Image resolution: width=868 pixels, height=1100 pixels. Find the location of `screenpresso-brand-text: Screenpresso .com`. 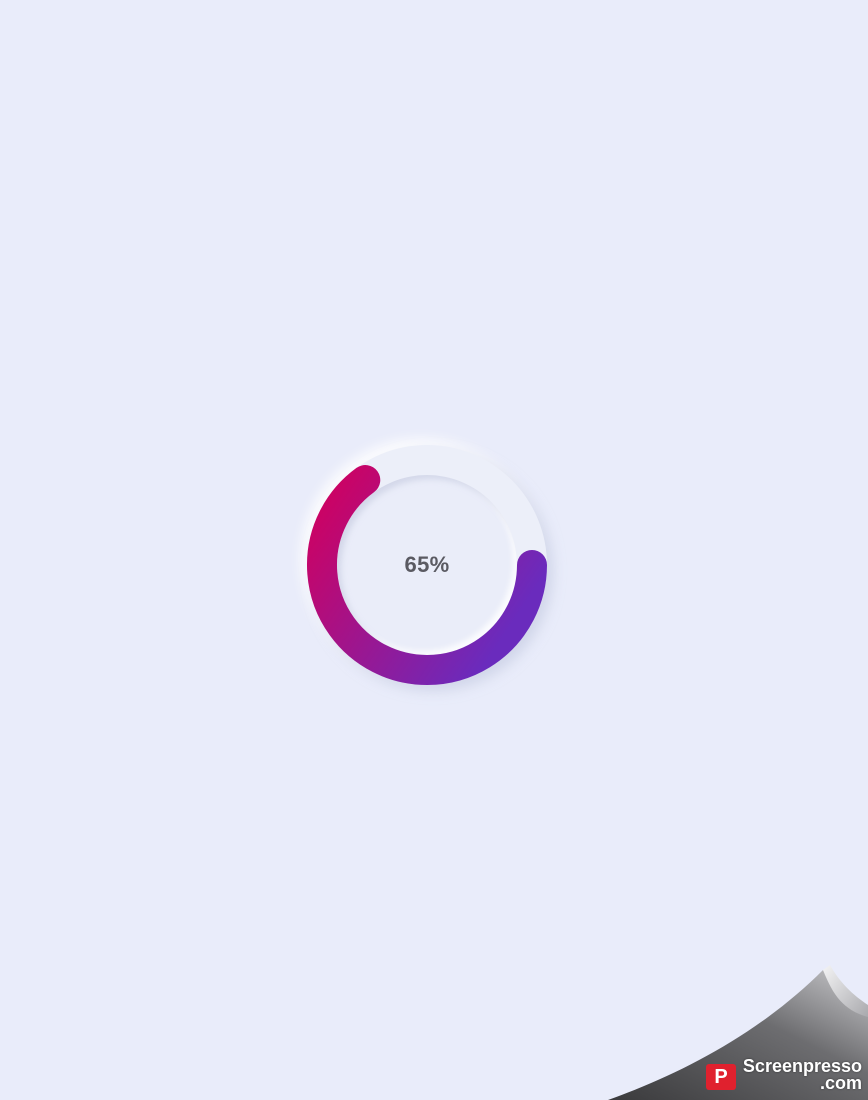

screenpresso-brand-text: Screenpresso .com is located at coordinates (802, 1075).